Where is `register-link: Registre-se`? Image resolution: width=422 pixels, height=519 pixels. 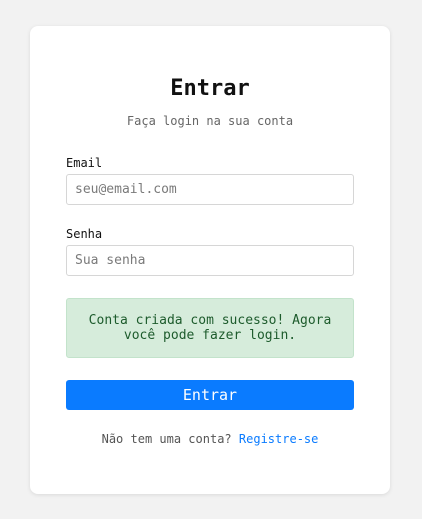 register-link: Registre-se is located at coordinates (278, 439).